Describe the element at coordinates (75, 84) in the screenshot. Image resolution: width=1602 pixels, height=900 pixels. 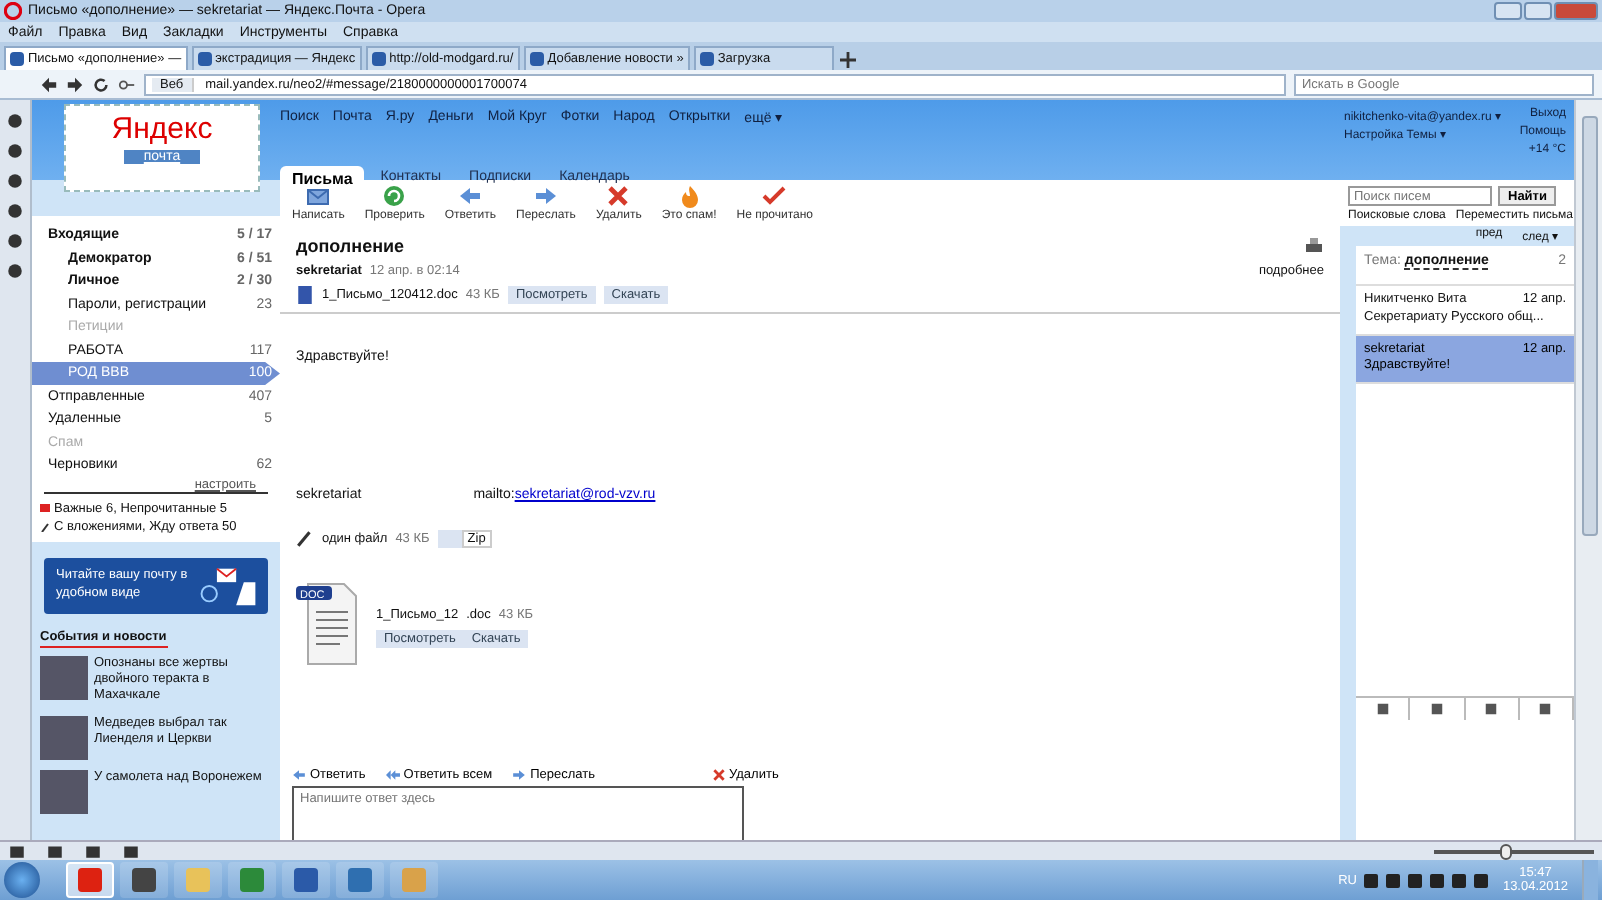
I see `forward-icon` at that location.